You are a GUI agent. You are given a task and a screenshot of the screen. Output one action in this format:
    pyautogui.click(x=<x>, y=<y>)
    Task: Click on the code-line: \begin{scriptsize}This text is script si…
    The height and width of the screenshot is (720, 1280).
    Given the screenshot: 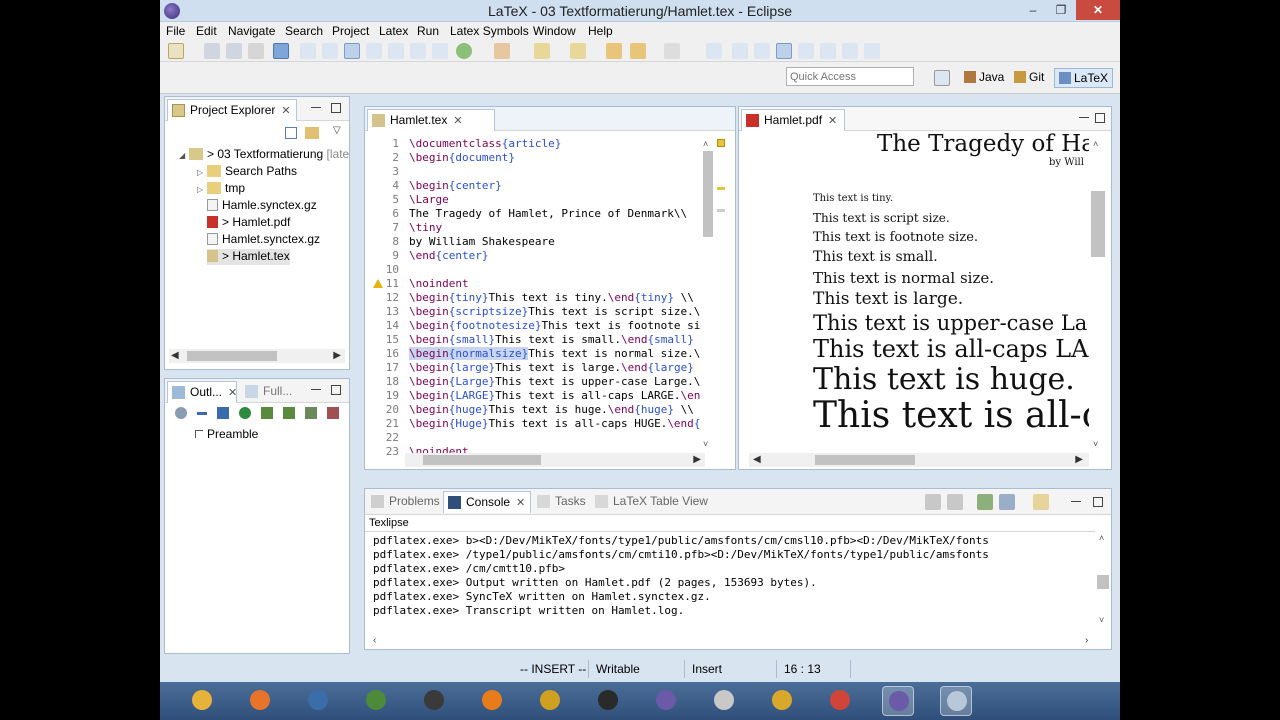 What is the action you would take?
    pyautogui.click(x=554, y=312)
    